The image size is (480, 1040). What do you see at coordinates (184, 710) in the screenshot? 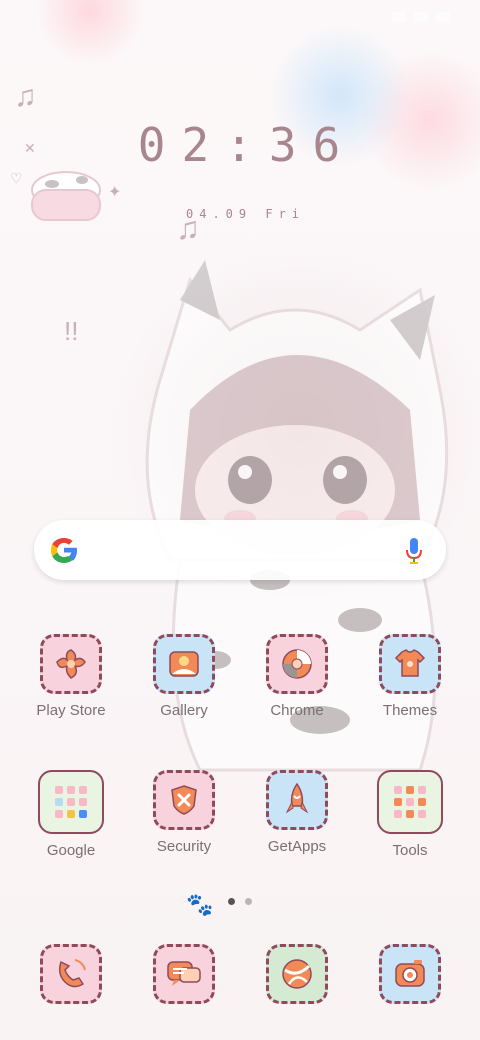
I see `app-label: Gallery` at bounding box center [184, 710].